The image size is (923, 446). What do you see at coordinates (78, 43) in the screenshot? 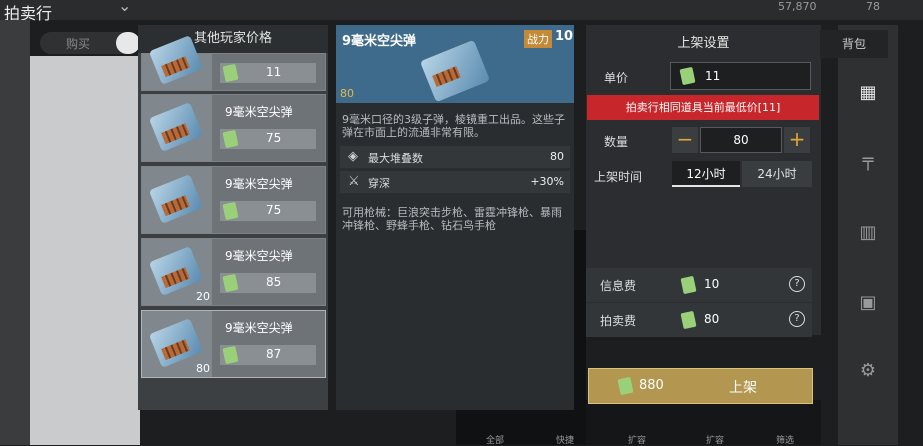
I see `tab-buy: 购买` at bounding box center [78, 43].